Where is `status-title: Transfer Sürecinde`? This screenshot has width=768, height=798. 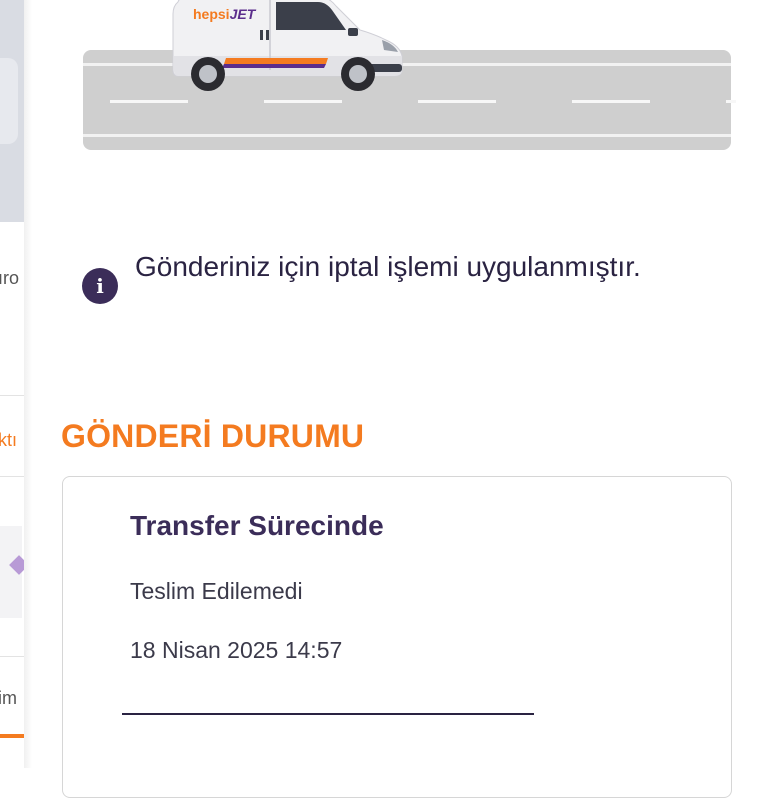
status-title: Transfer Sürecinde is located at coordinates (257, 525).